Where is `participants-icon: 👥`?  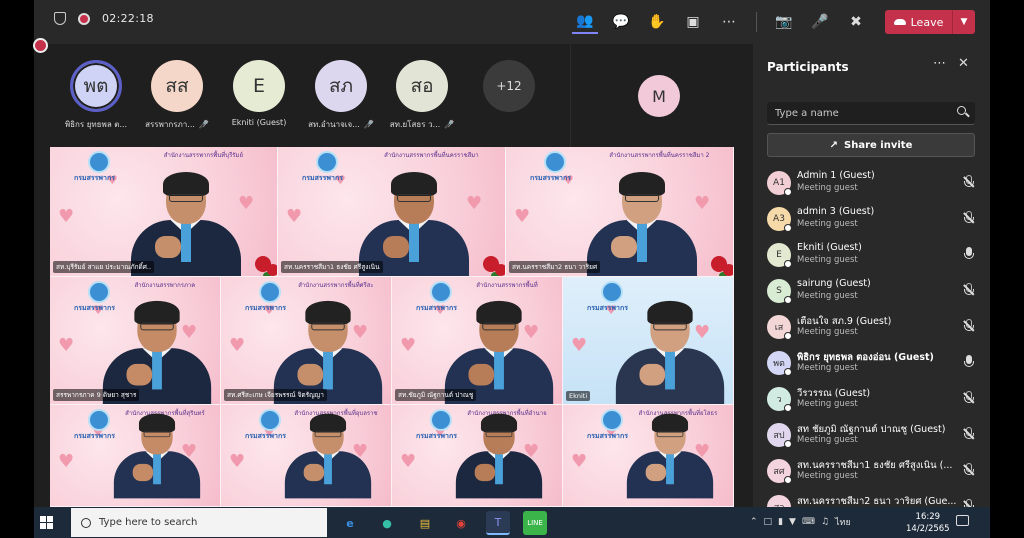 participants-icon: 👥 is located at coordinates (585, 22).